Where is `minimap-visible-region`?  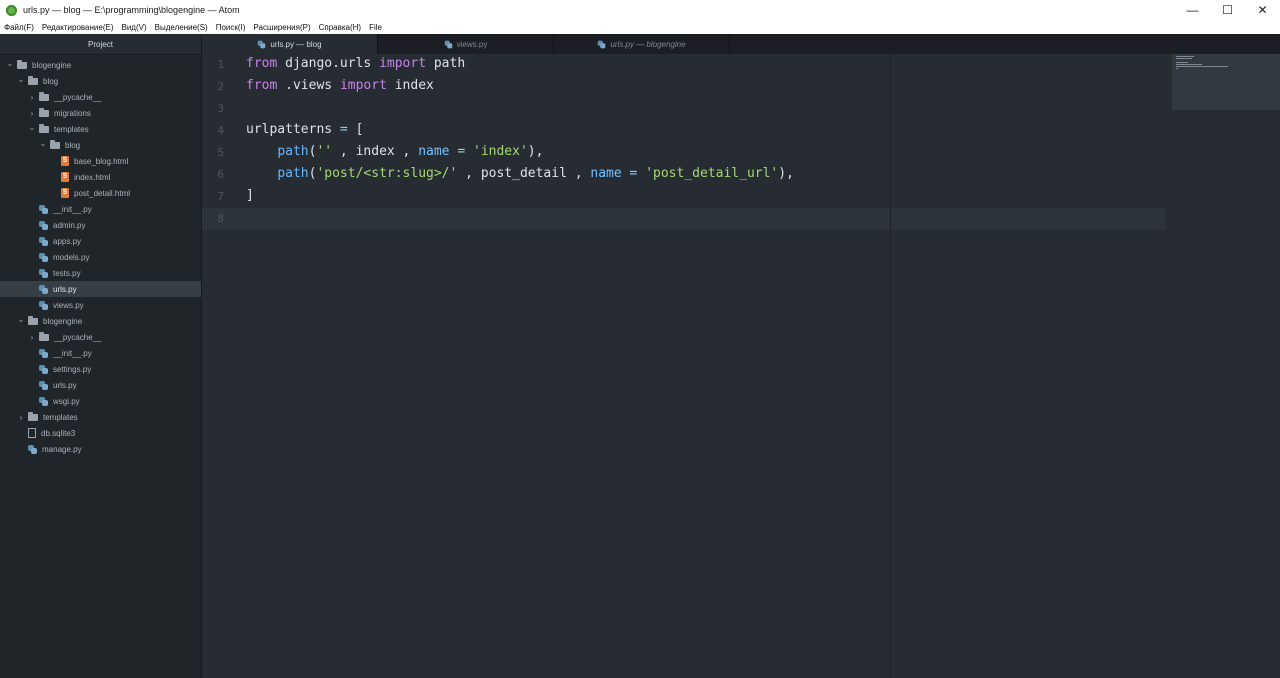 minimap-visible-region is located at coordinates (1226, 82).